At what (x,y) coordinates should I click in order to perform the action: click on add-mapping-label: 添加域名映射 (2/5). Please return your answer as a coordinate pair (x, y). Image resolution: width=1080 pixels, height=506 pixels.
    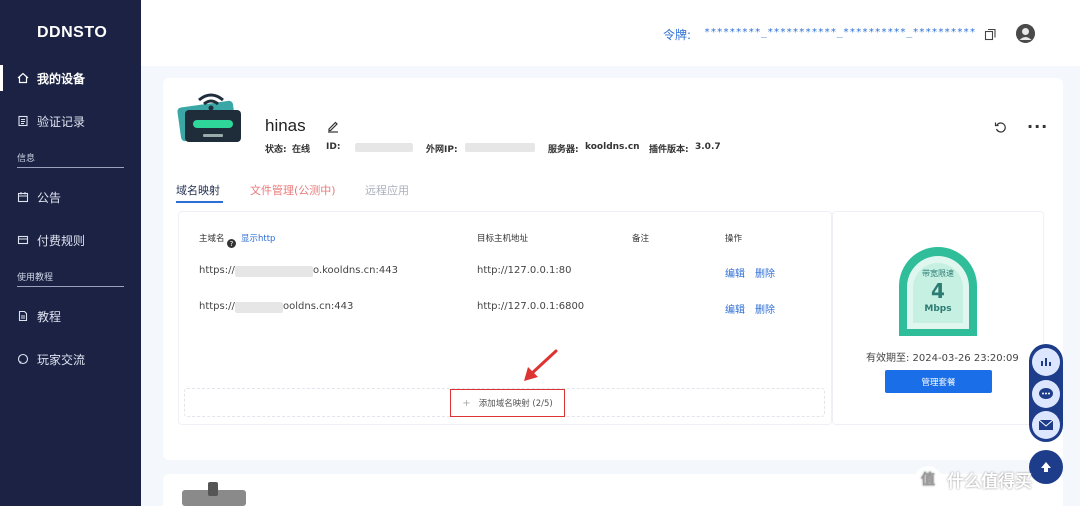
    Looking at the image, I should click on (515, 404).